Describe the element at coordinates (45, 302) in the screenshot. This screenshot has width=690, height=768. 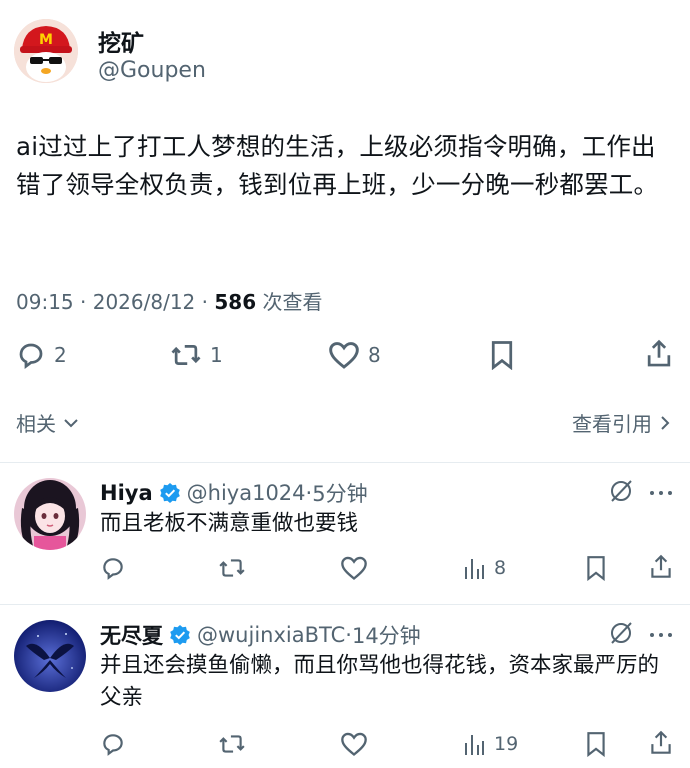
I see `tweet-time: 09:15` at that location.